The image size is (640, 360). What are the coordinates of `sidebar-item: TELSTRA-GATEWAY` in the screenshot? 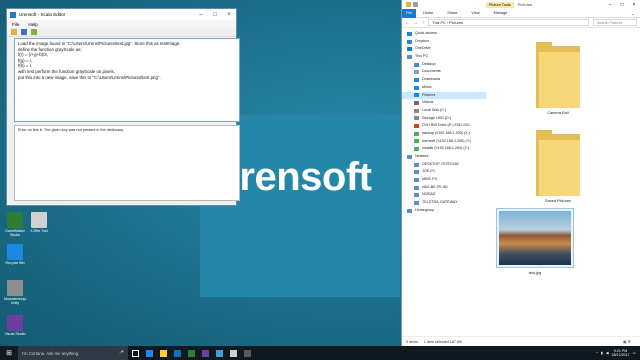 It's located at (444, 203).